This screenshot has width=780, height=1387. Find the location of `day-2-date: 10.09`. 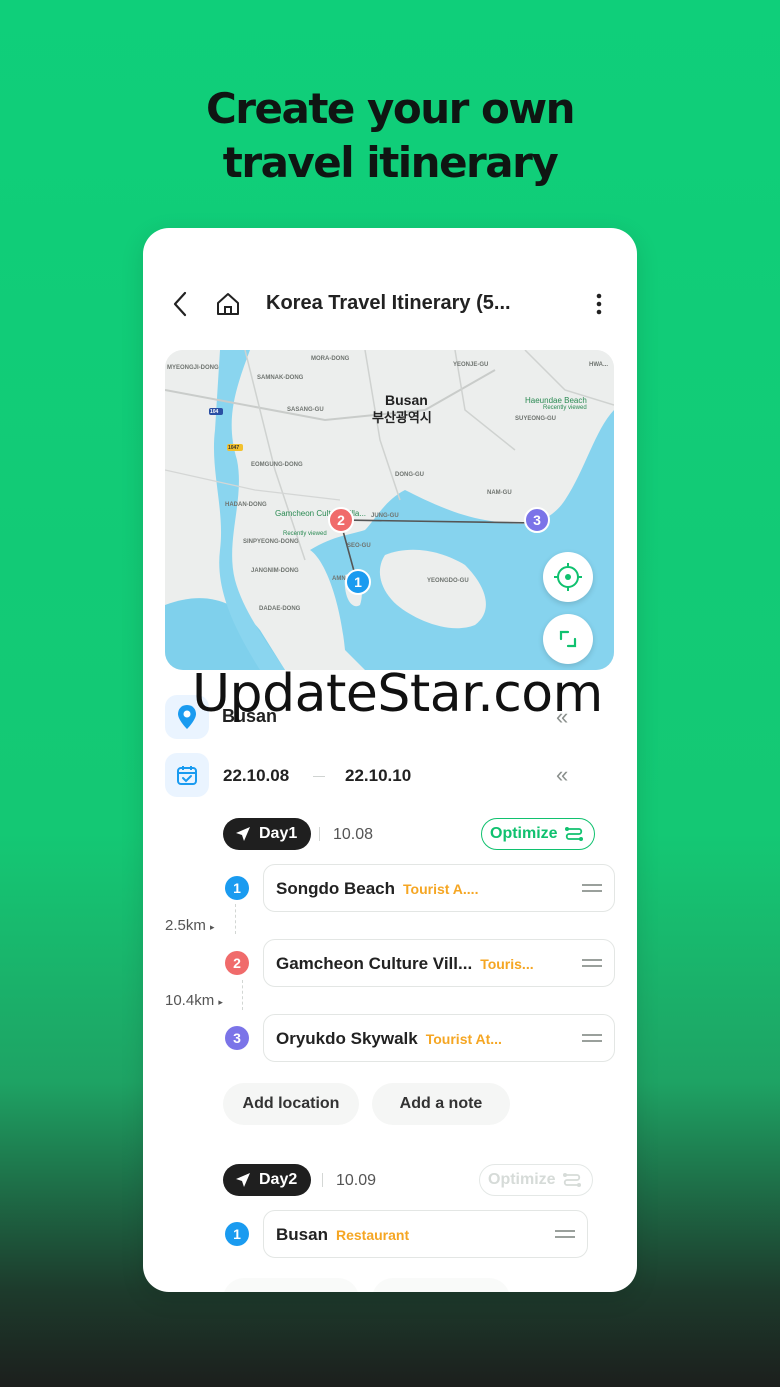

day-2-date: 10.09 is located at coordinates (356, 1180).